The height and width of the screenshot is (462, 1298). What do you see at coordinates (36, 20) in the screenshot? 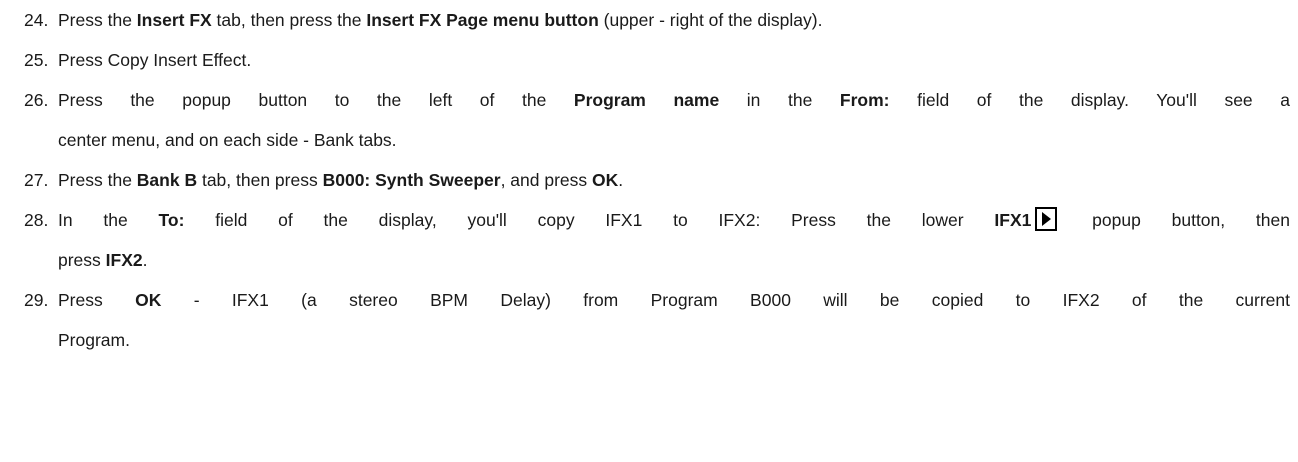
I see `step-number: 24.` at bounding box center [36, 20].